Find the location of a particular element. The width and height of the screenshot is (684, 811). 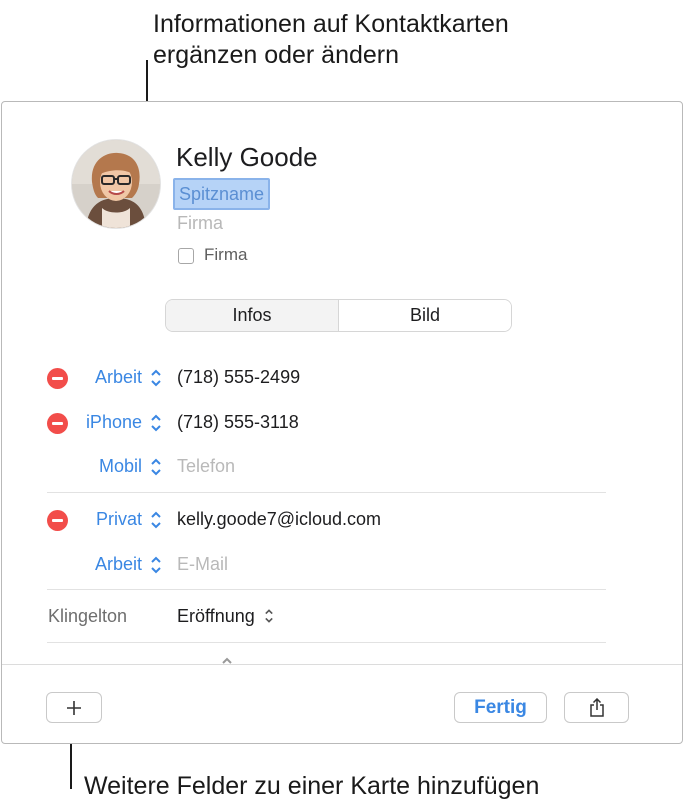

phone-value: (718) 555-2499 is located at coordinates (238, 377).